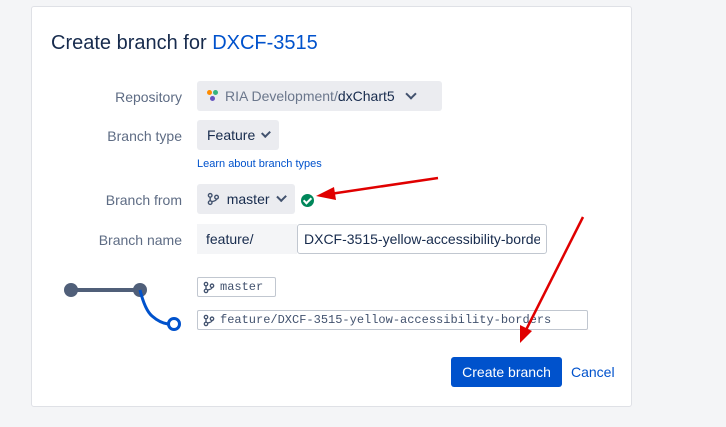 The height and width of the screenshot is (427, 726). What do you see at coordinates (506, 372) in the screenshot?
I see `create-branch-button: Create branch` at bounding box center [506, 372].